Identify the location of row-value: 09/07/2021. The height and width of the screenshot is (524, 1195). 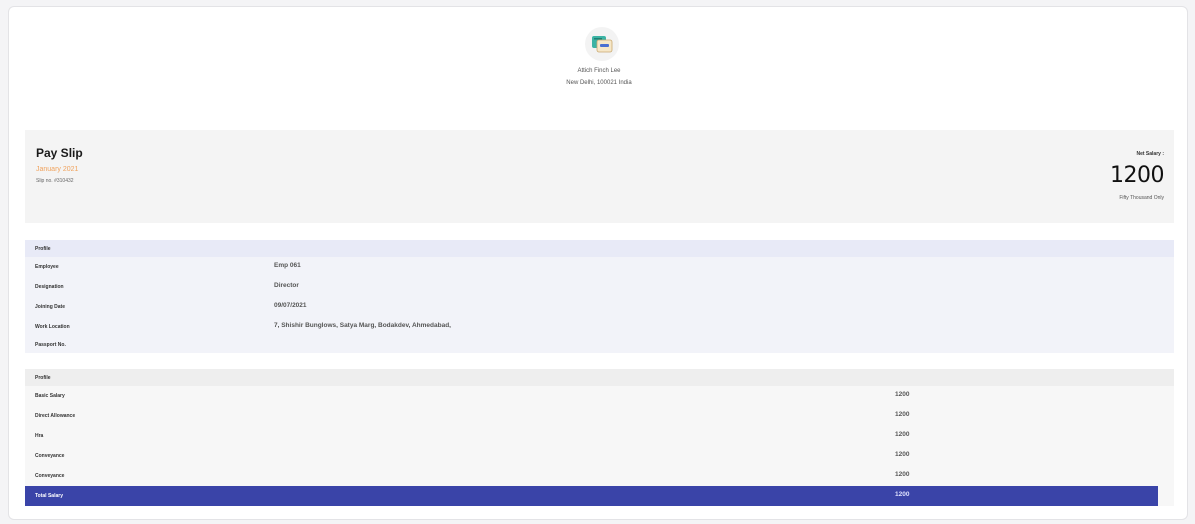
(290, 305).